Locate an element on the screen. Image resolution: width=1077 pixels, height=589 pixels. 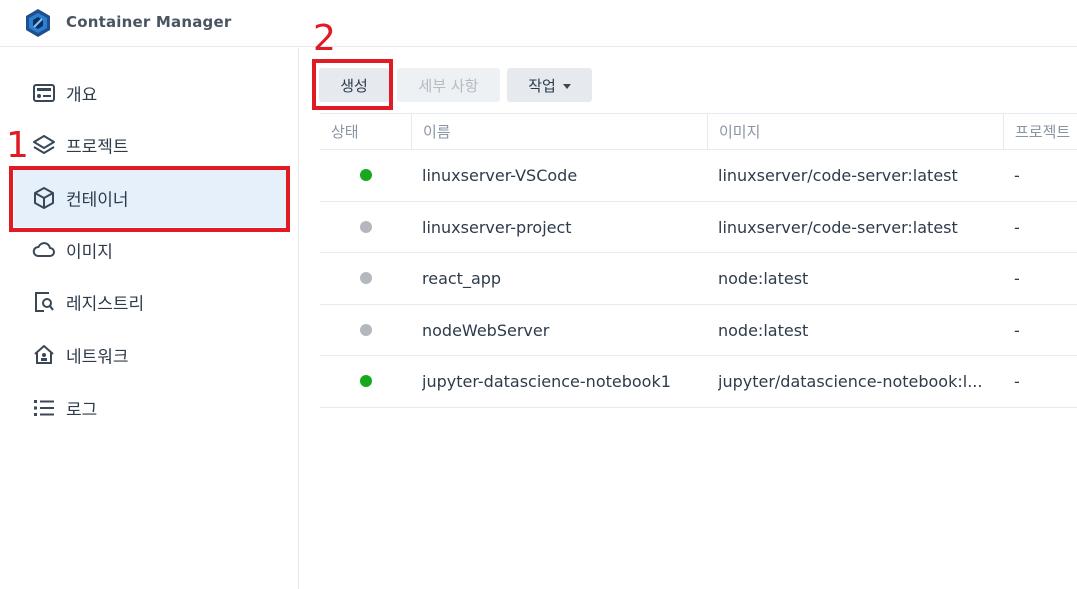
sidebar-item-label: 로그 is located at coordinates (82, 410).